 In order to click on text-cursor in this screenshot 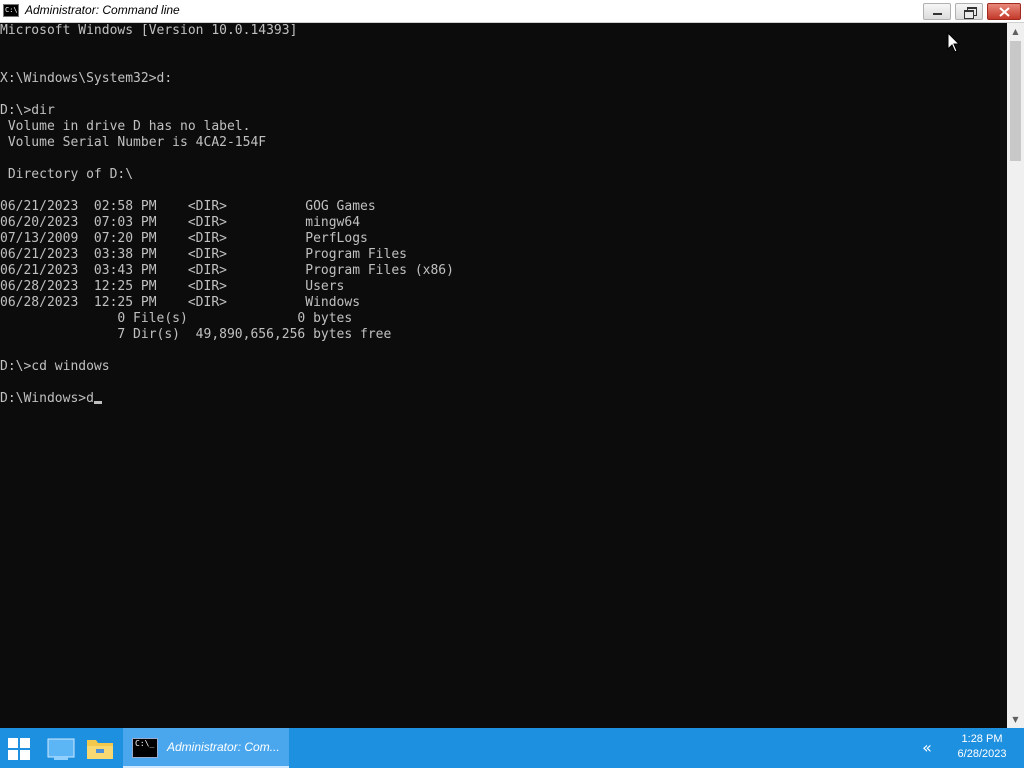, I will do `click(97, 402)`.